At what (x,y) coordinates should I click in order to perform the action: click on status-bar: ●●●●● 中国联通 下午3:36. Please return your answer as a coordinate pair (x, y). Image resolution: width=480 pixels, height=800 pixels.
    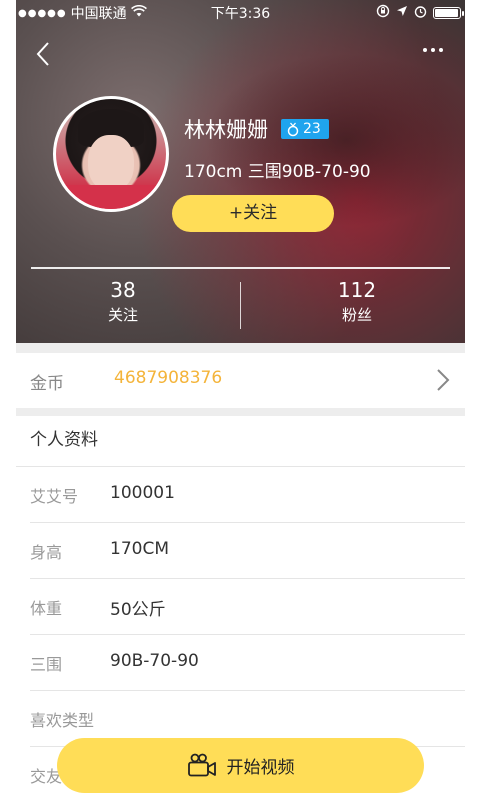
    Looking at the image, I should click on (240, 12).